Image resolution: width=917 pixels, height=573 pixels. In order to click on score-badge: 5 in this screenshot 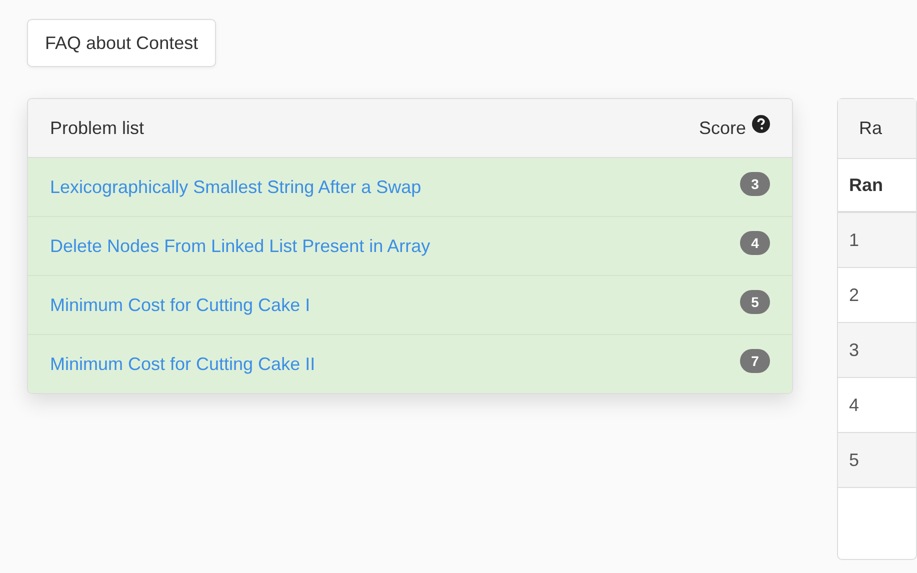, I will do `click(755, 302)`.